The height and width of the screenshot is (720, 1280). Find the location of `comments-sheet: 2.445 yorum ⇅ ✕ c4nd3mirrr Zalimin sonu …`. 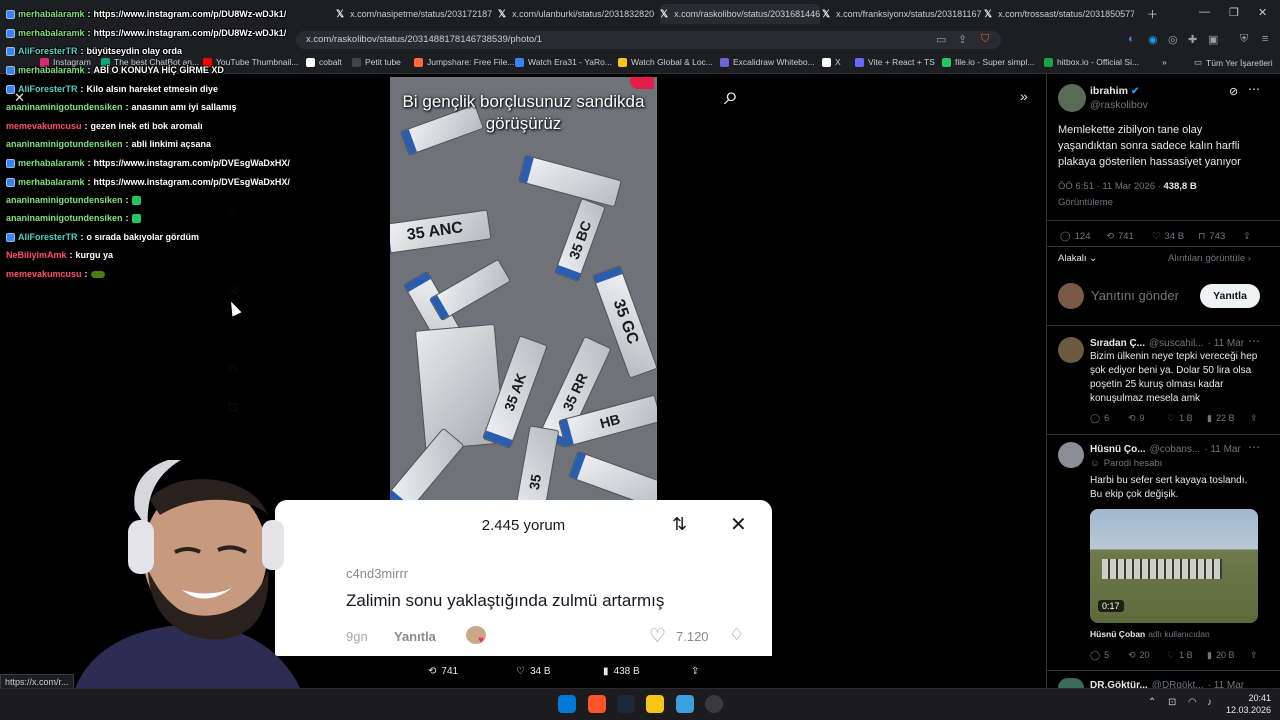

comments-sheet: 2.445 yorum ⇅ ✕ c4nd3mirrr Zalimin sonu … is located at coordinates (523, 578).